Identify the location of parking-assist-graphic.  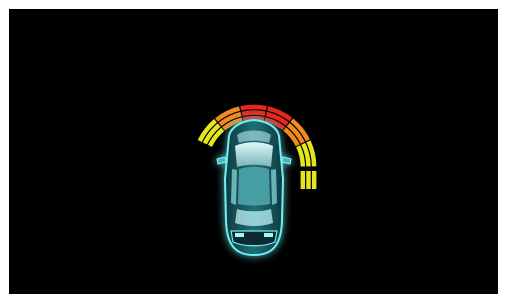
(257, 180).